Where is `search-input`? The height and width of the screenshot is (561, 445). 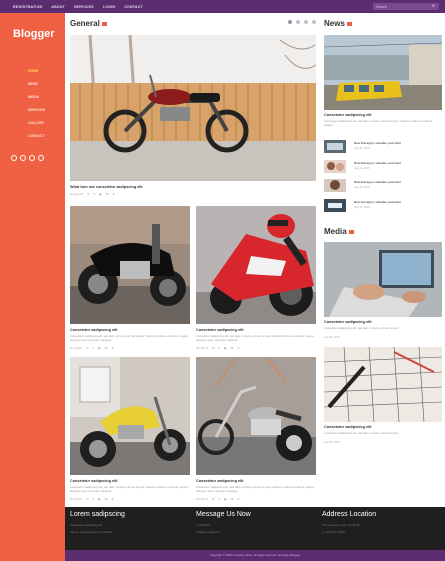 search-input is located at coordinates (404, 6).